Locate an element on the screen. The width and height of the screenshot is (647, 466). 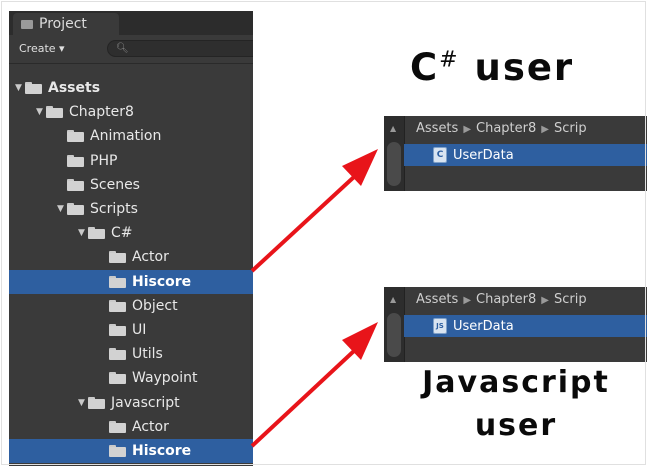
tree-item-utils: Utils is located at coordinates (131, 354).